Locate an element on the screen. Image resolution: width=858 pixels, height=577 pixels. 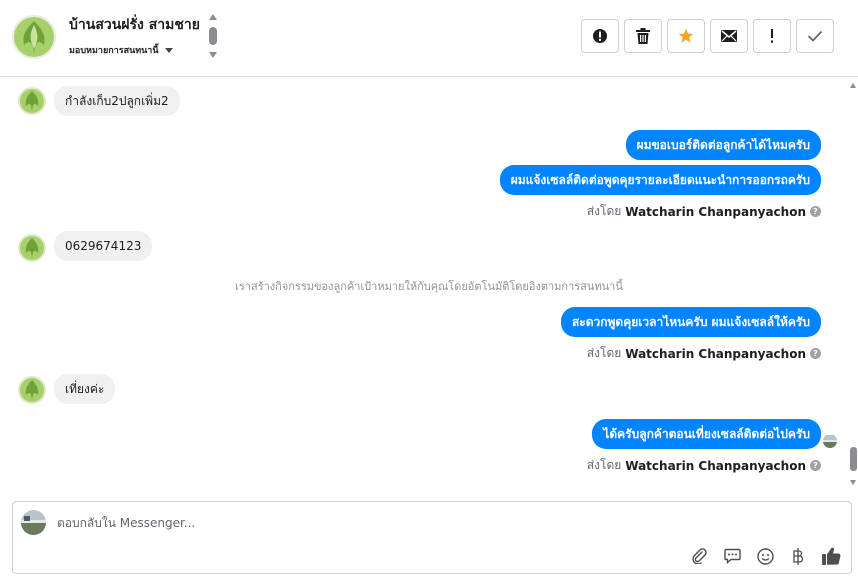
exclamation-circle-icon is located at coordinates (600, 36).